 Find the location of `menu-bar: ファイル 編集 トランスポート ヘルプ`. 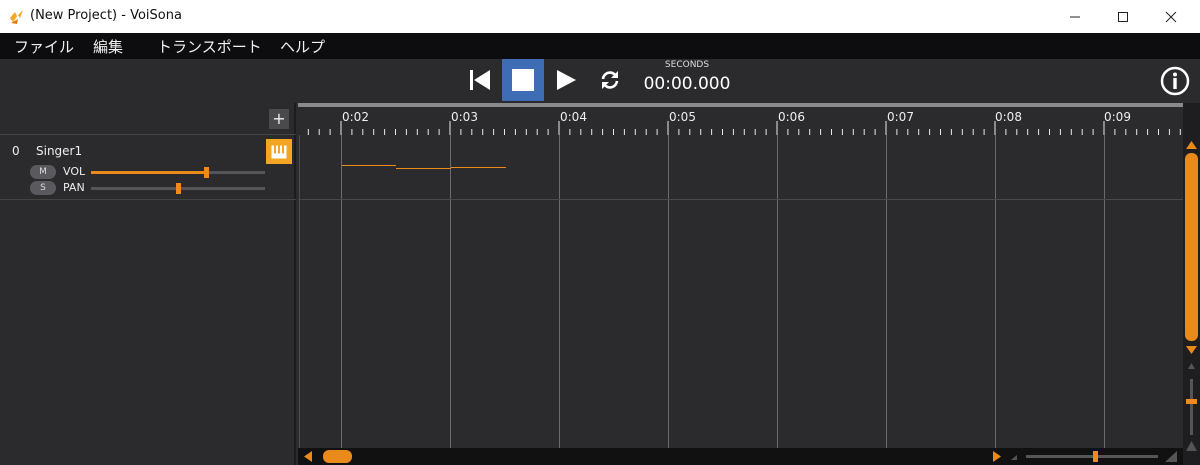

menu-bar: ファイル 編集 トランスポート ヘルプ is located at coordinates (600, 46).